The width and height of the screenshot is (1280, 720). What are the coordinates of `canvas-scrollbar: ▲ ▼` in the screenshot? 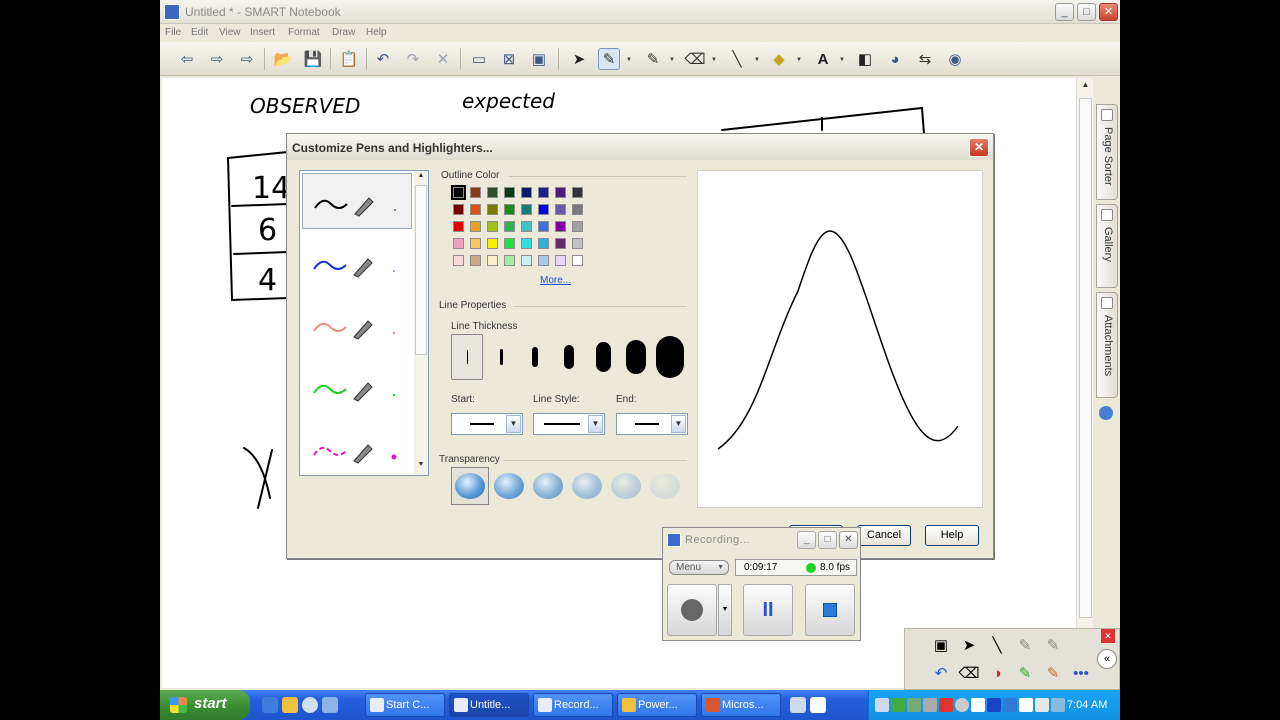 It's located at (1084, 383).